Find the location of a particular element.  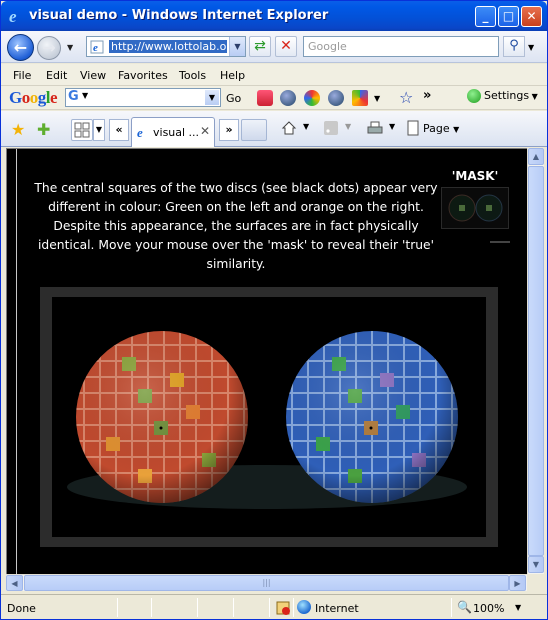

tab-visual-demo: e visual ... ✕ is located at coordinates (173, 132).